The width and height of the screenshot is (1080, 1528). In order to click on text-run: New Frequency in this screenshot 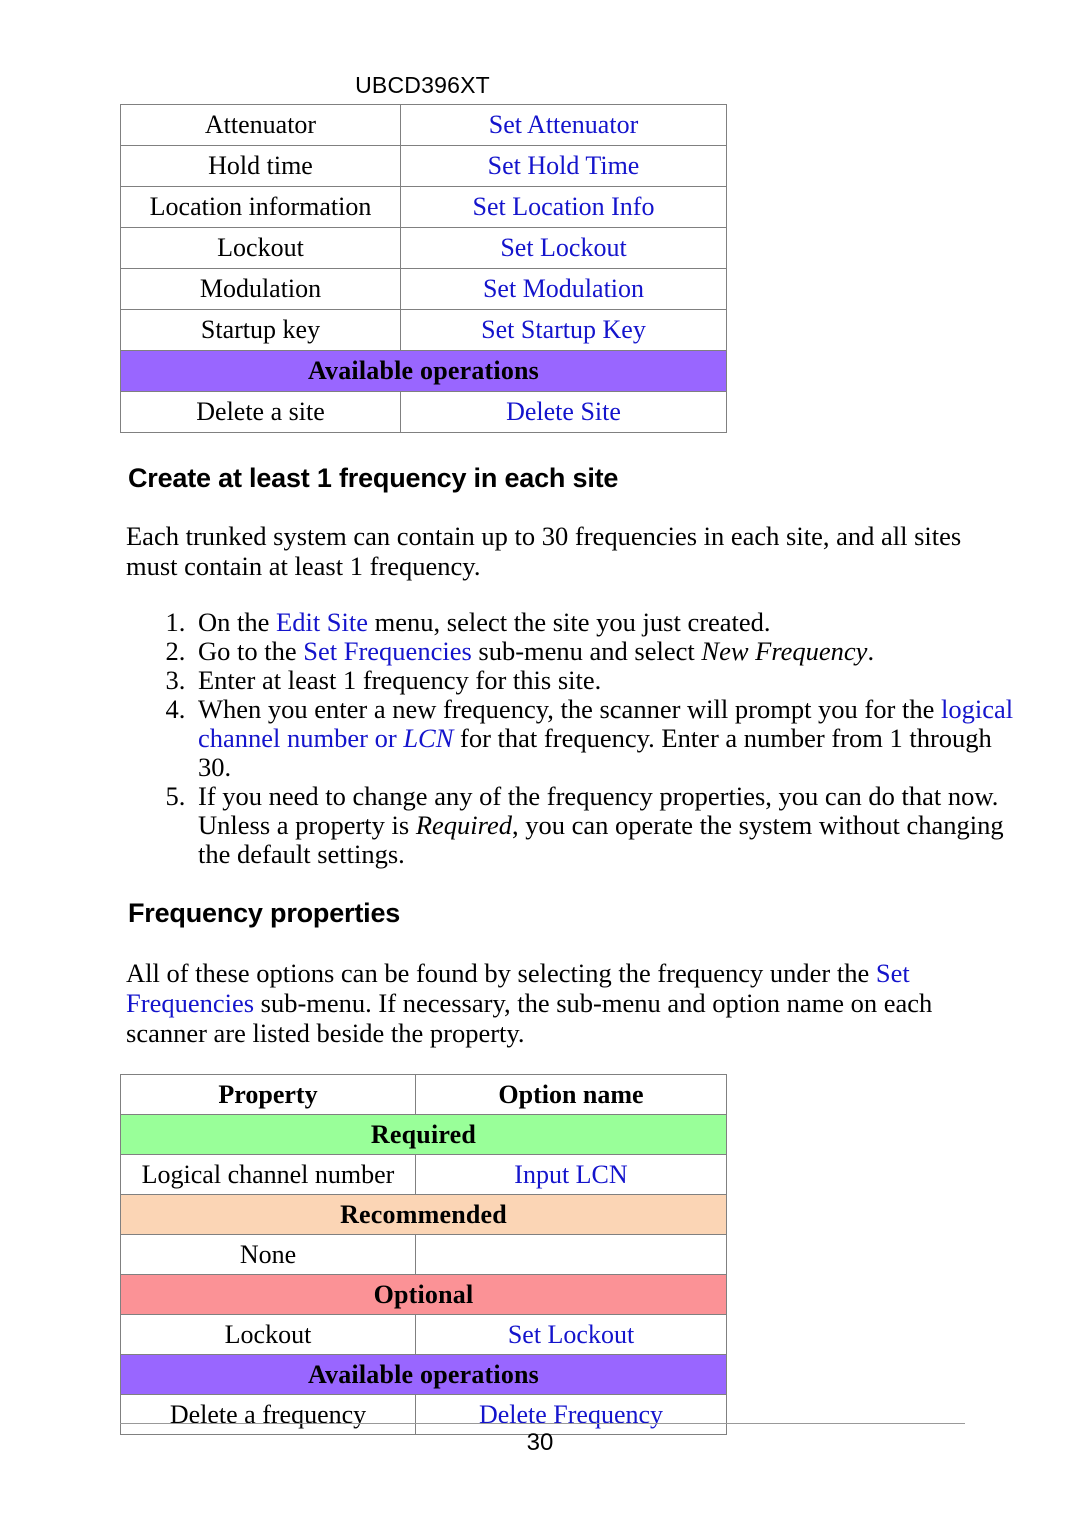, I will do `click(784, 651)`.